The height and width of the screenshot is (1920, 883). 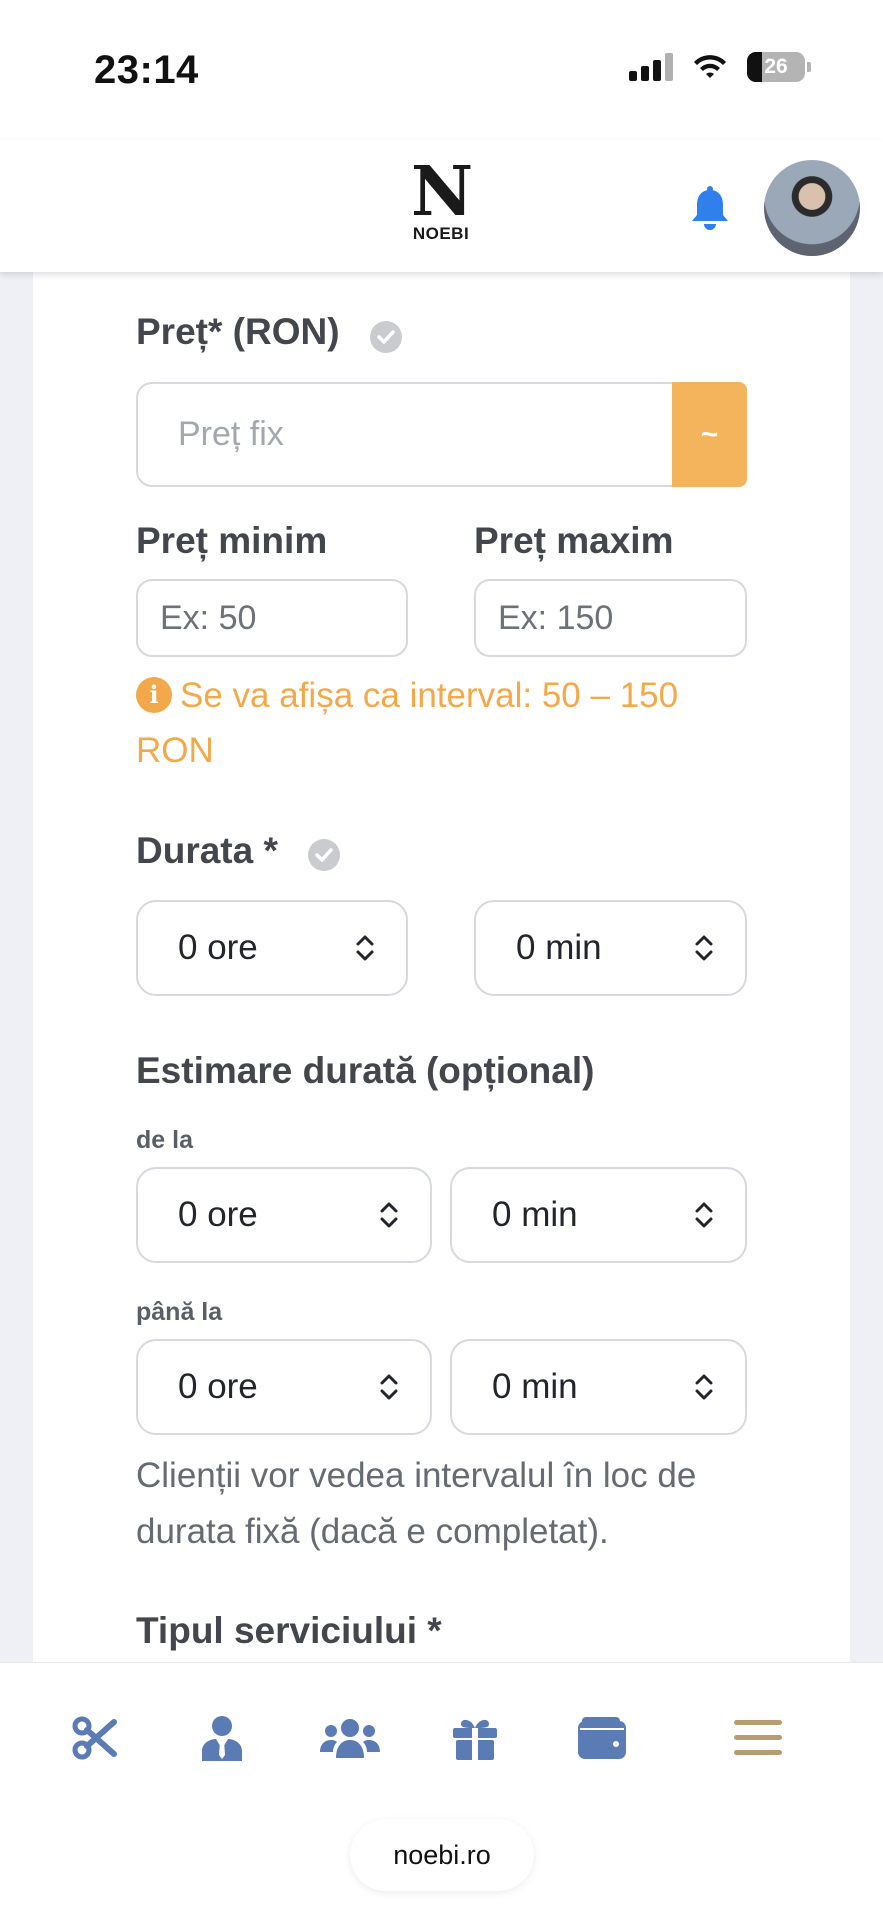 I want to click on noebi-logo: N NOEBI, so click(x=442, y=198).